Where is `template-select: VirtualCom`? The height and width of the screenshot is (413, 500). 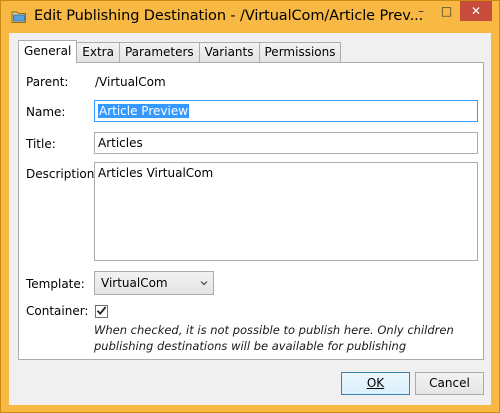
template-select: VirtualCom is located at coordinates (154, 283).